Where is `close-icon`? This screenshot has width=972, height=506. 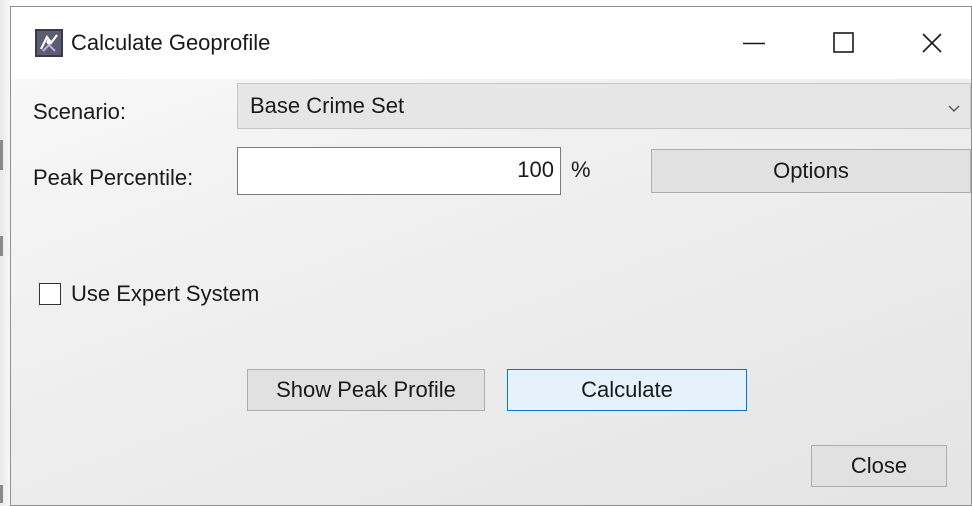 close-icon is located at coordinates (932, 43).